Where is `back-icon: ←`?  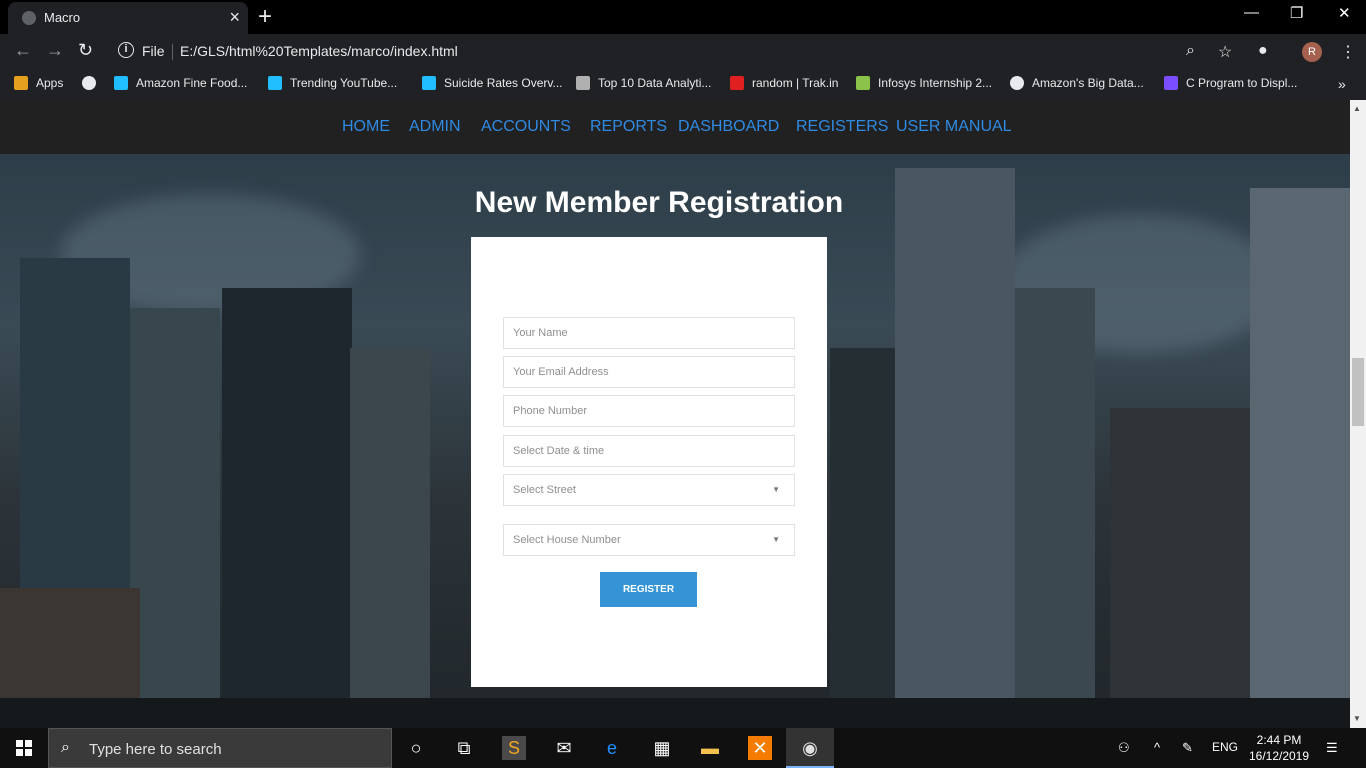
back-icon: ← is located at coordinates (23, 50).